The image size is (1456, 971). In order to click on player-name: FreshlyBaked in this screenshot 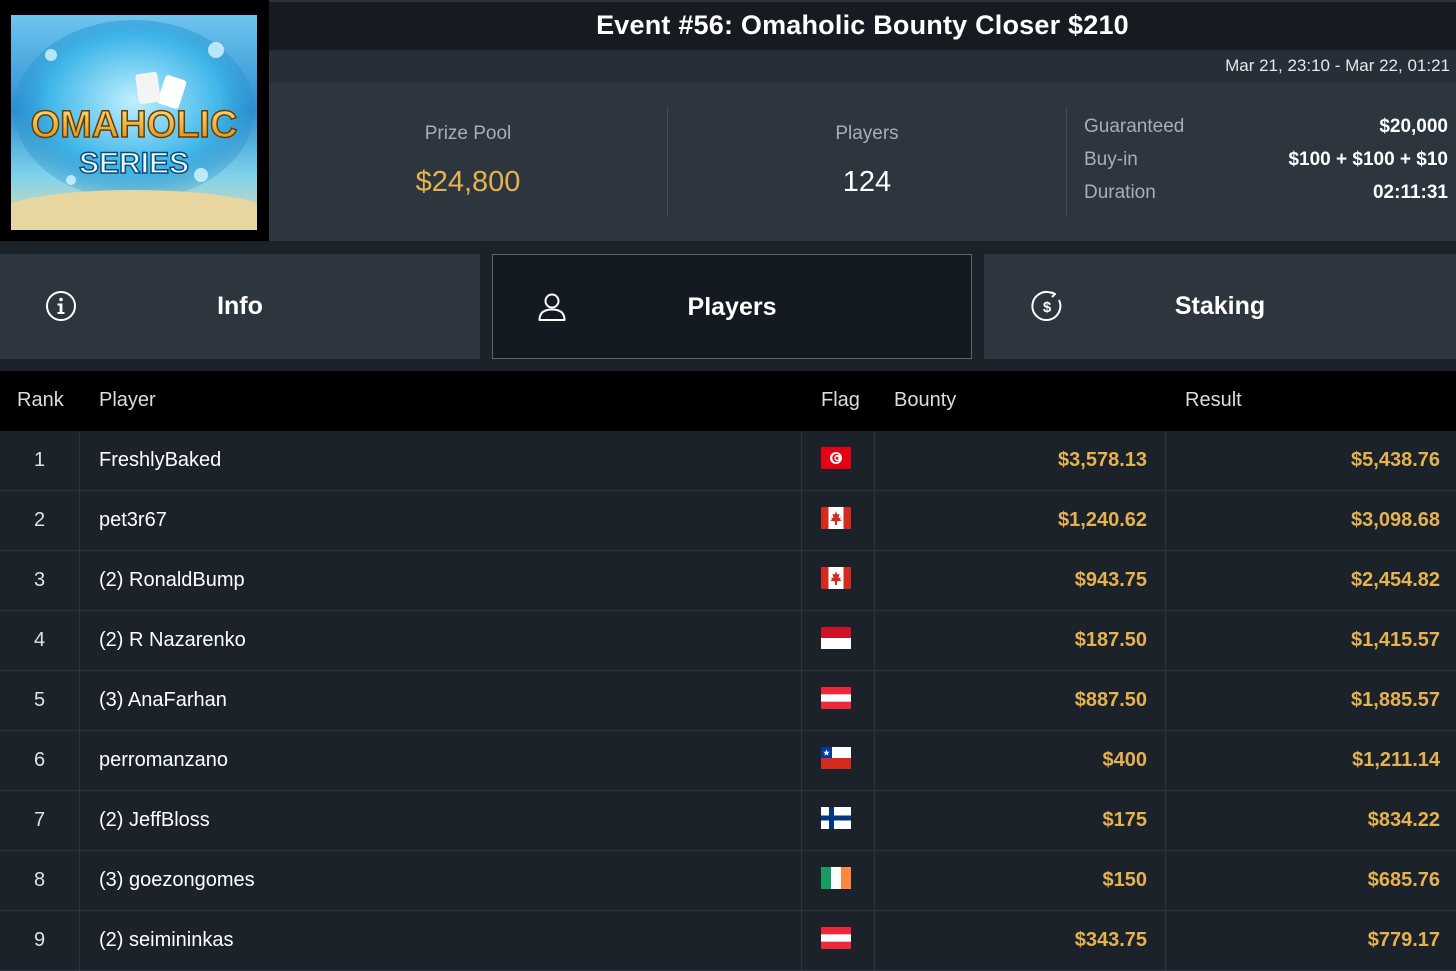, I will do `click(160, 460)`.